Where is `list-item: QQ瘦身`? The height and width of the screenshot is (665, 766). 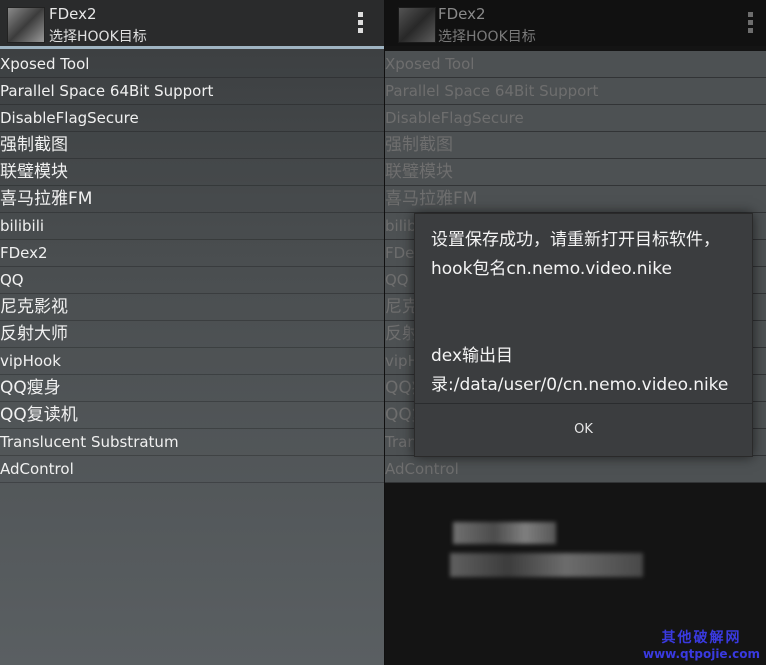 list-item: QQ瘦身 is located at coordinates (192, 388).